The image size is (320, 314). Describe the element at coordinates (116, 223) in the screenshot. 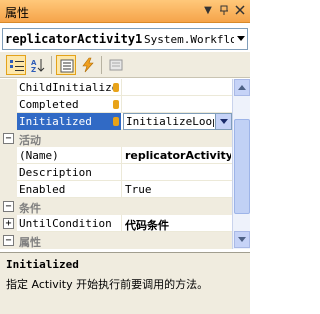

I see `property-row-untilcondition: + UntilCondition 代码条件` at that location.